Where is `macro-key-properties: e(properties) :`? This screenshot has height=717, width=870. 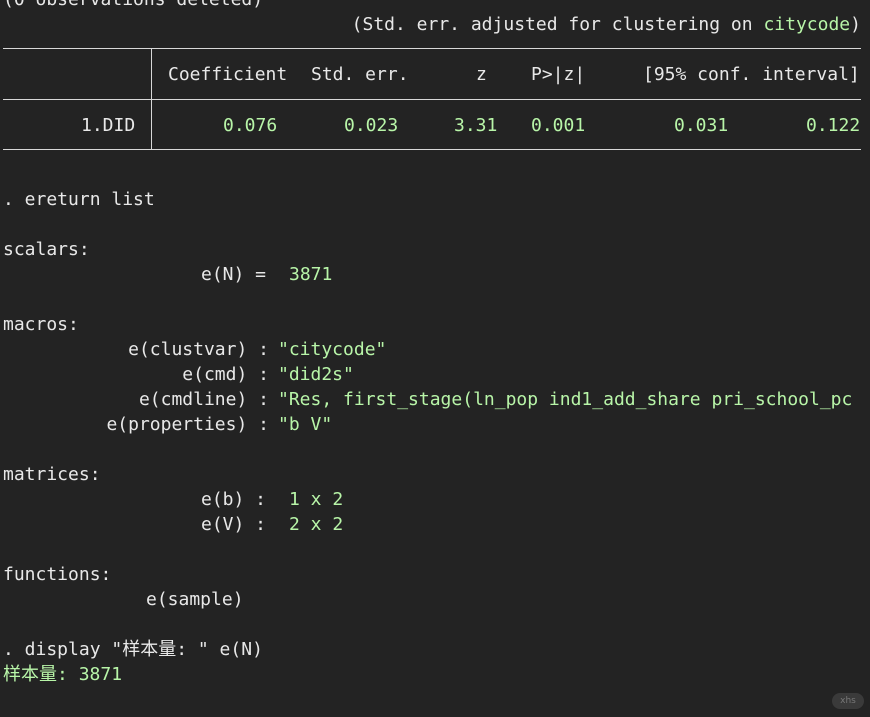 macro-key-properties: e(properties) : is located at coordinates (187, 424).